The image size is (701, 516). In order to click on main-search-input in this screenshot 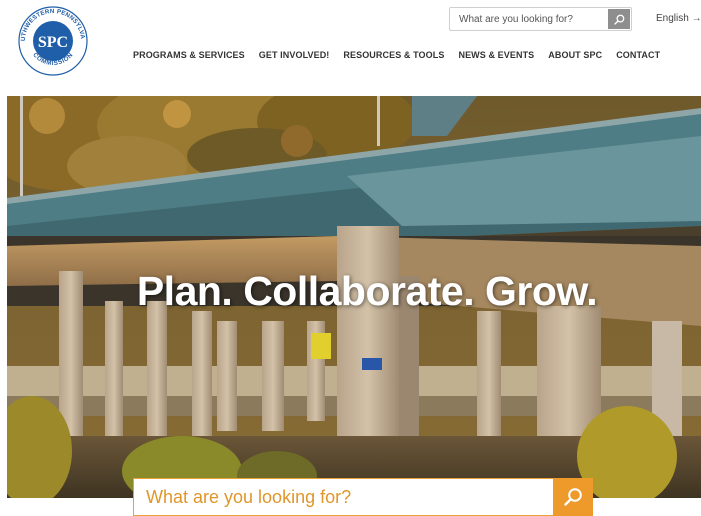, I will do `click(343, 497)`.